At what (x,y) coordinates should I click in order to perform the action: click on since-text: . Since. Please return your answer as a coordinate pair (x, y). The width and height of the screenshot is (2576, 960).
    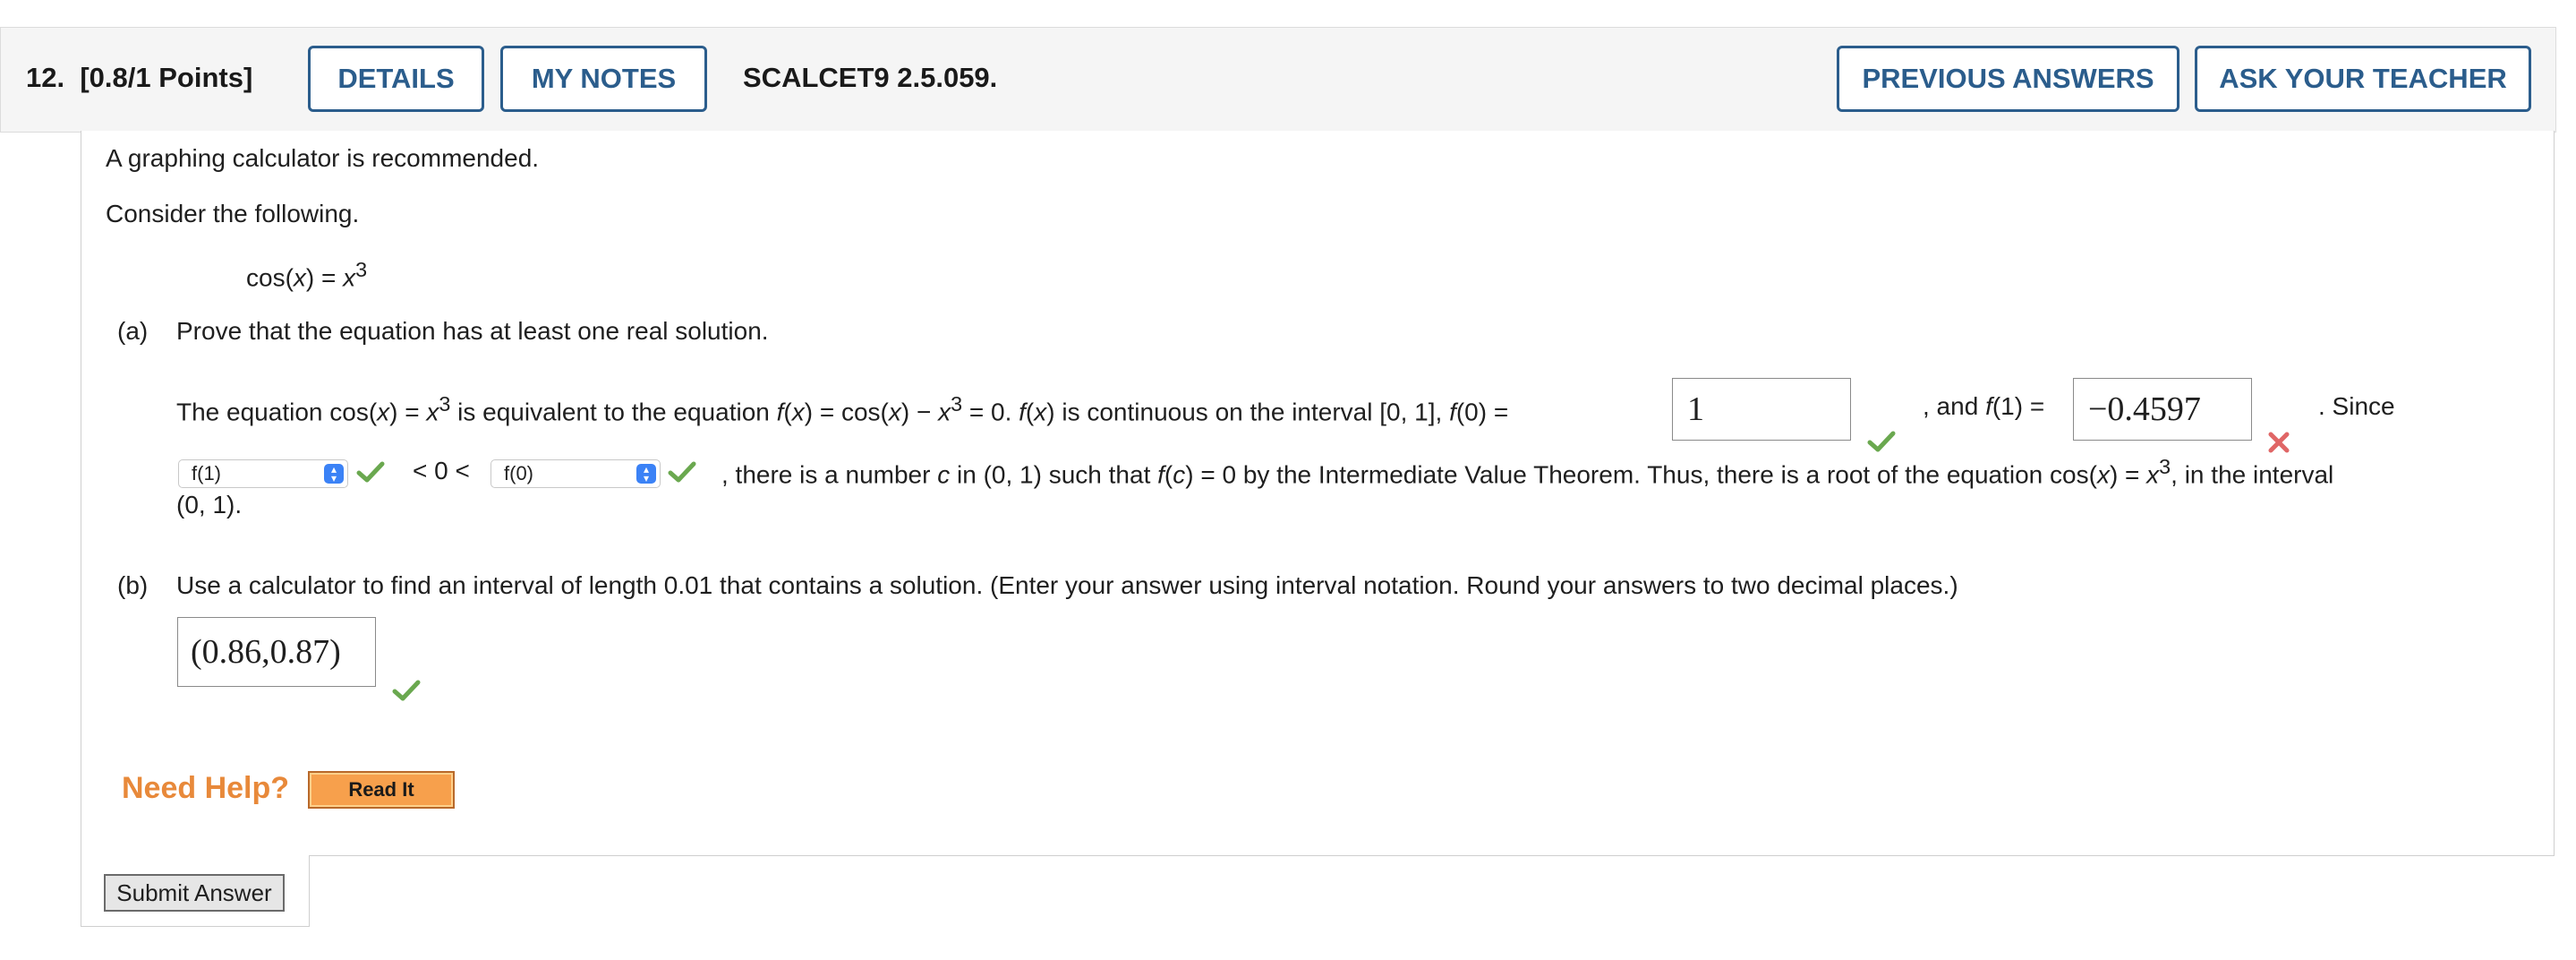
    Looking at the image, I should click on (2356, 406).